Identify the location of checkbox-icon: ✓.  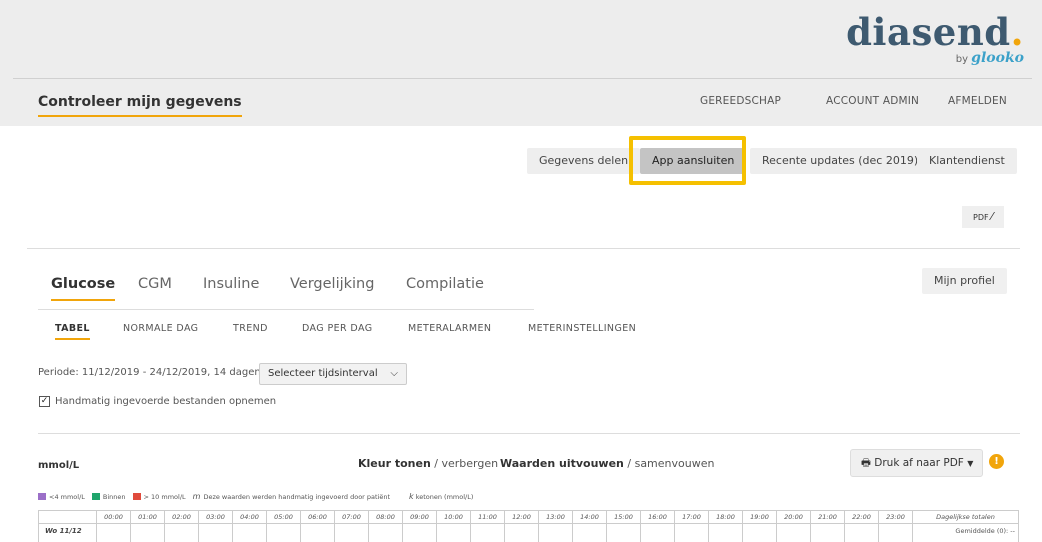
(44, 401).